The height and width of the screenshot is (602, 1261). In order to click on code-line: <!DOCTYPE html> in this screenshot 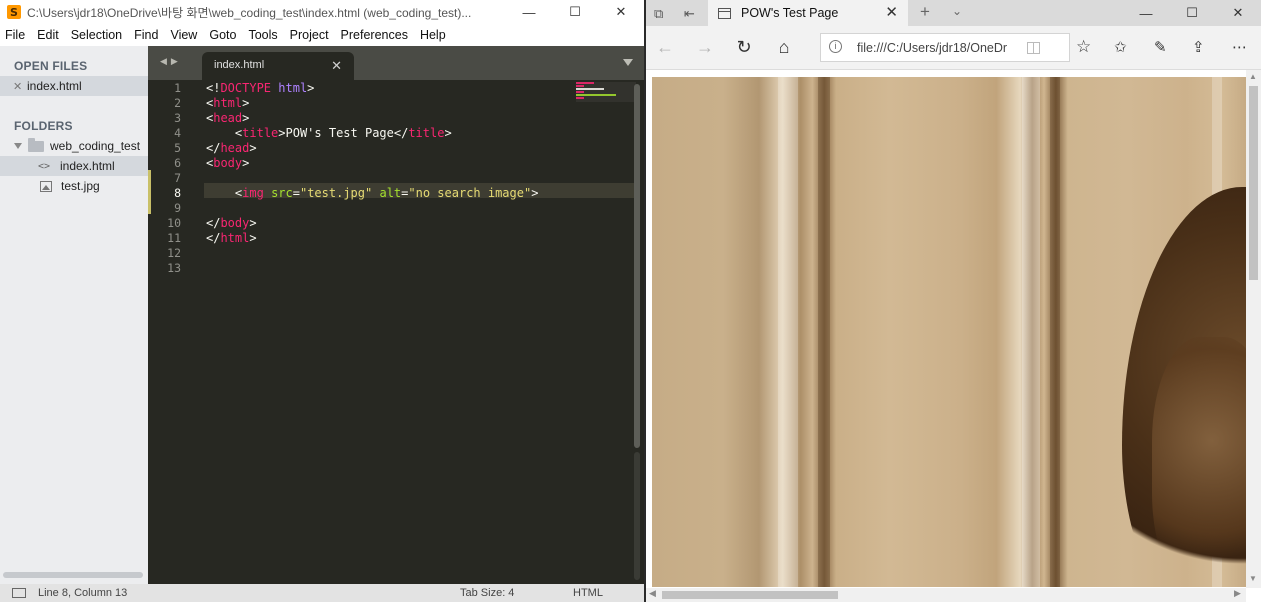, I will do `click(260, 88)`.